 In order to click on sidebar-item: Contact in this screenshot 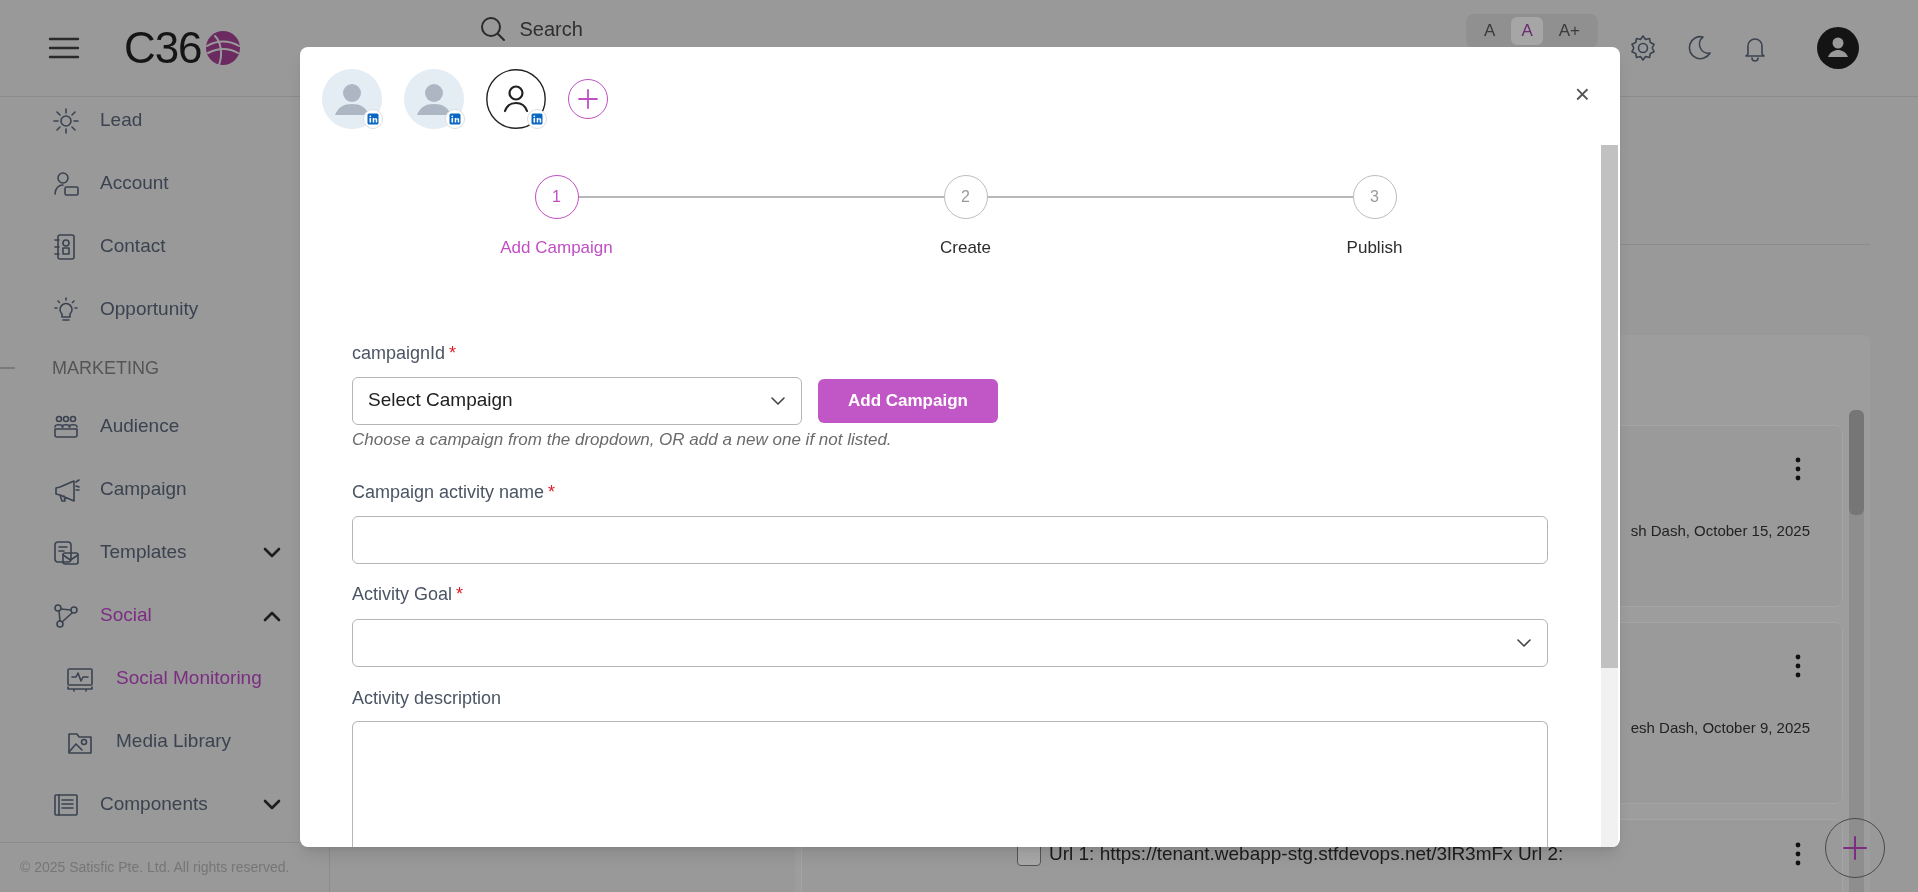, I will do `click(164, 246)`.